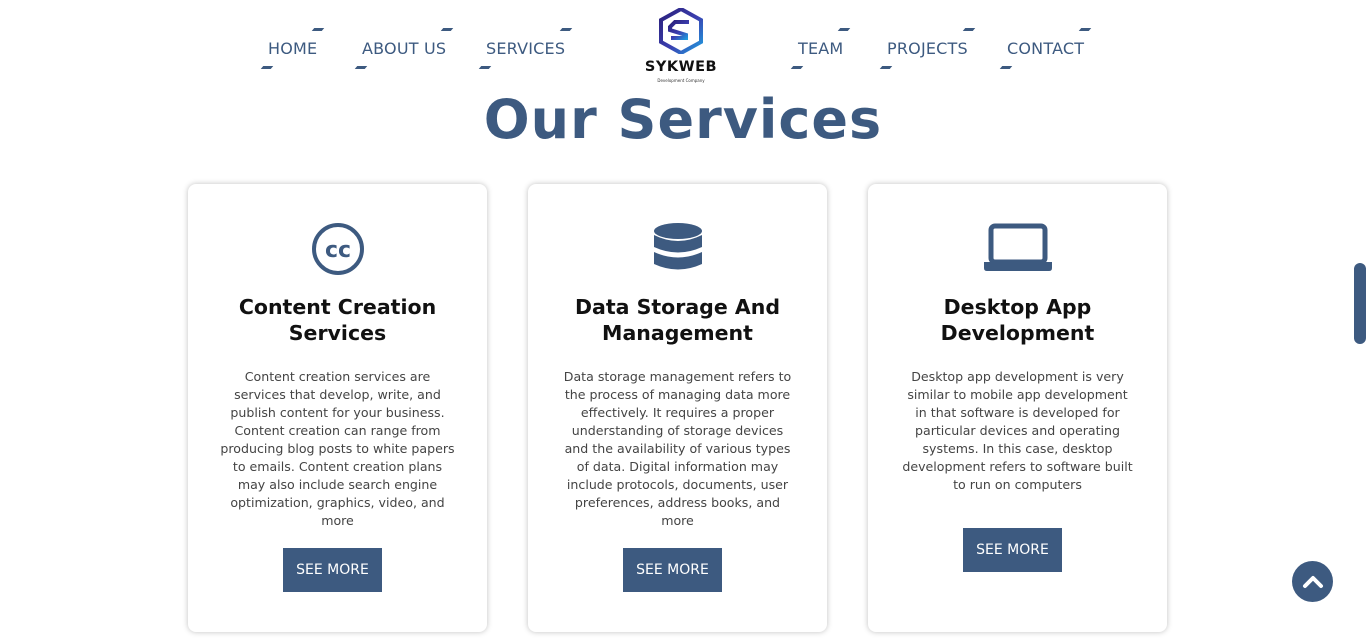  I want to click on sykweb-logo: SYKWEB Development Company, so click(681, 46).